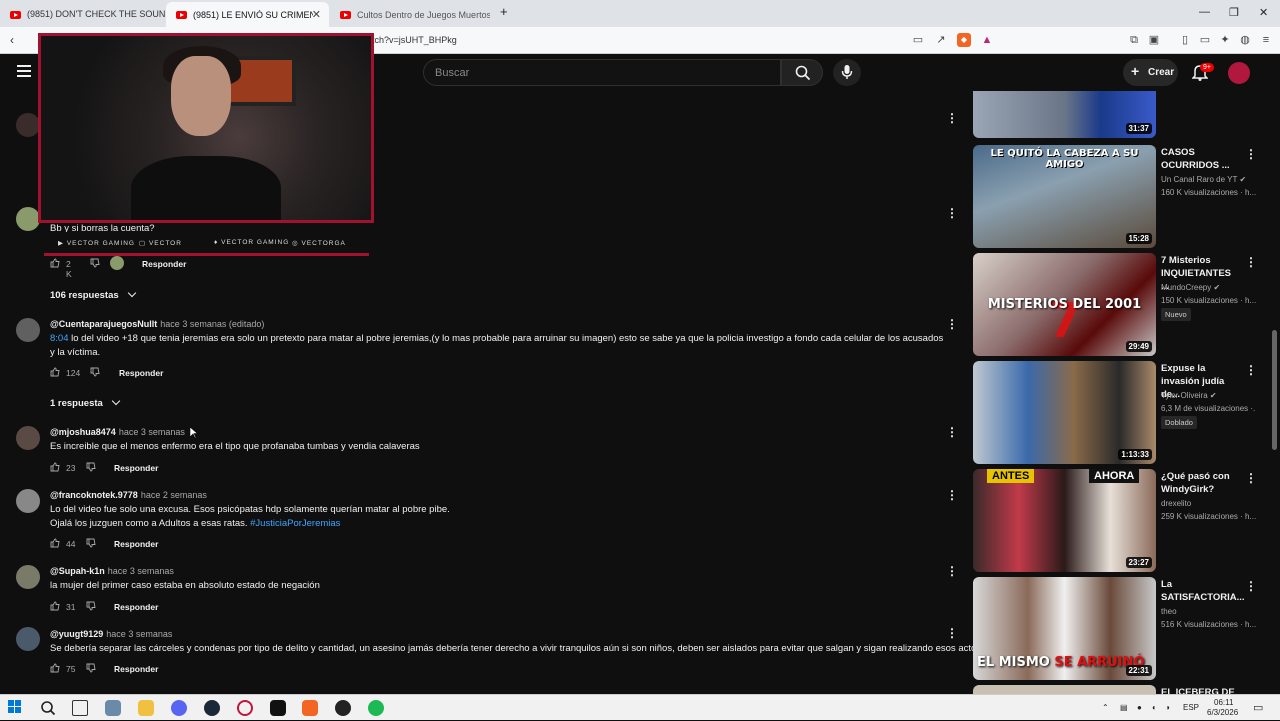  I want to click on url-text: tch?v=jsUHT_BHPkg, so click(414, 40).